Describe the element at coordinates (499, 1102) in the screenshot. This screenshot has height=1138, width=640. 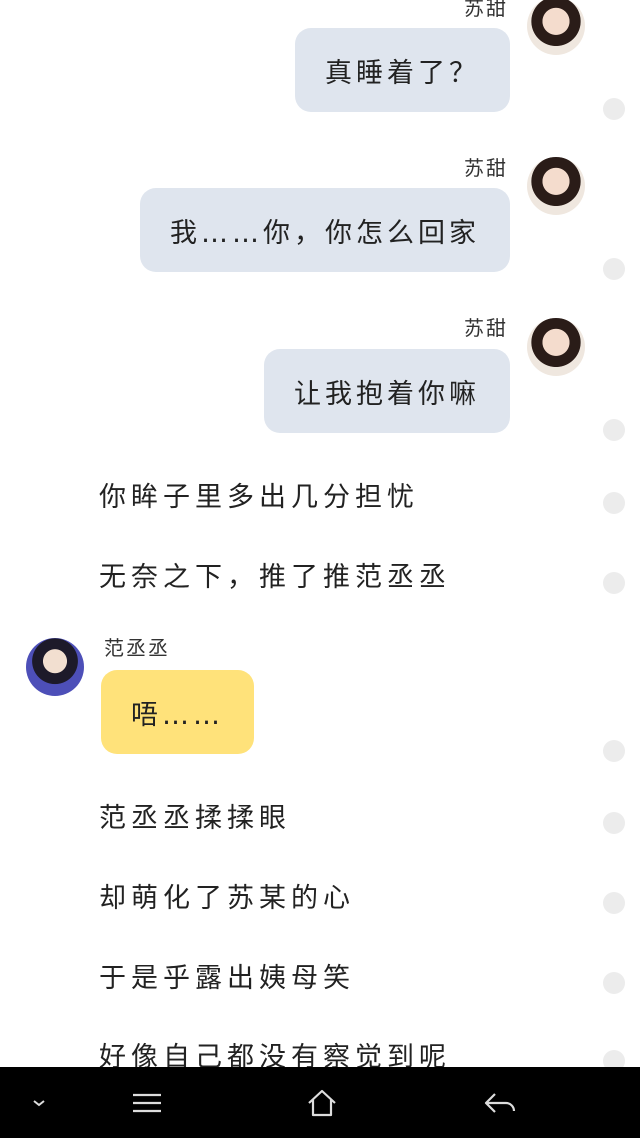
I see `back-icon` at that location.